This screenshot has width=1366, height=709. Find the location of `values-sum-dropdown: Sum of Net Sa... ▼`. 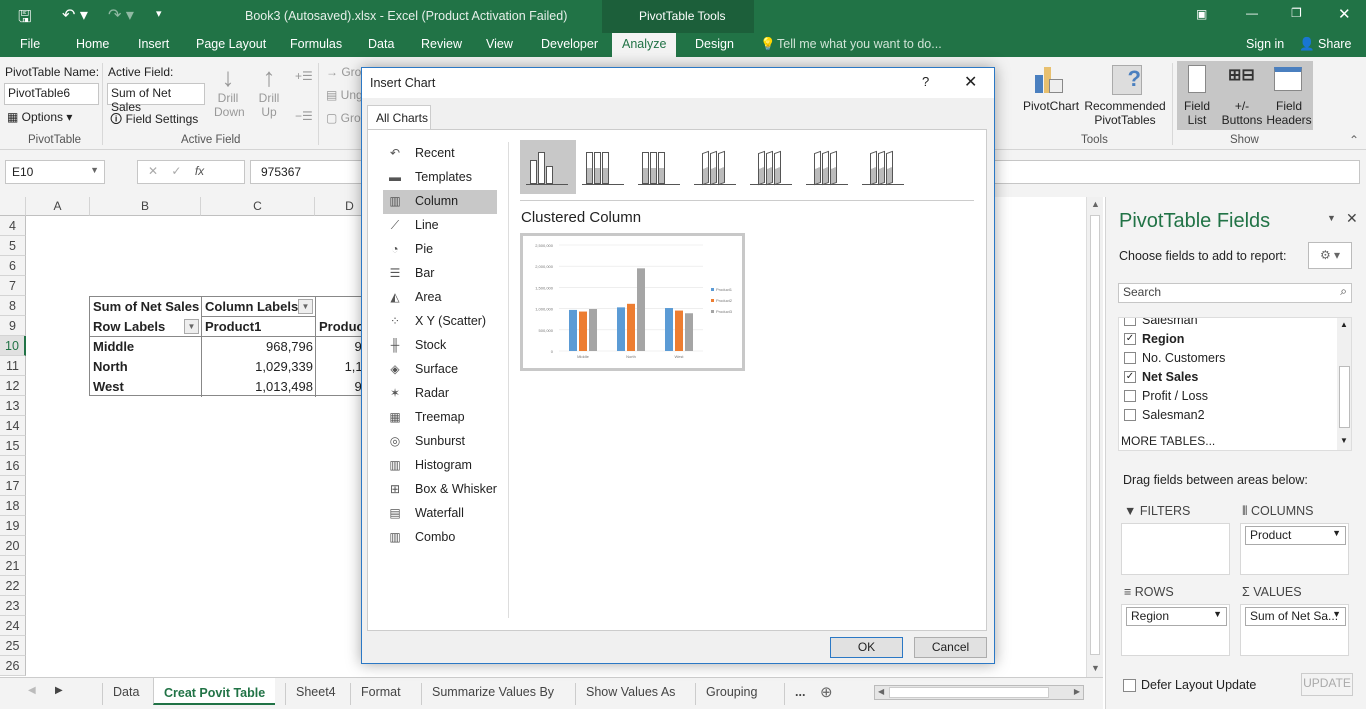

values-sum-dropdown: Sum of Net Sa... ▼ is located at coordinates (1295, 616).